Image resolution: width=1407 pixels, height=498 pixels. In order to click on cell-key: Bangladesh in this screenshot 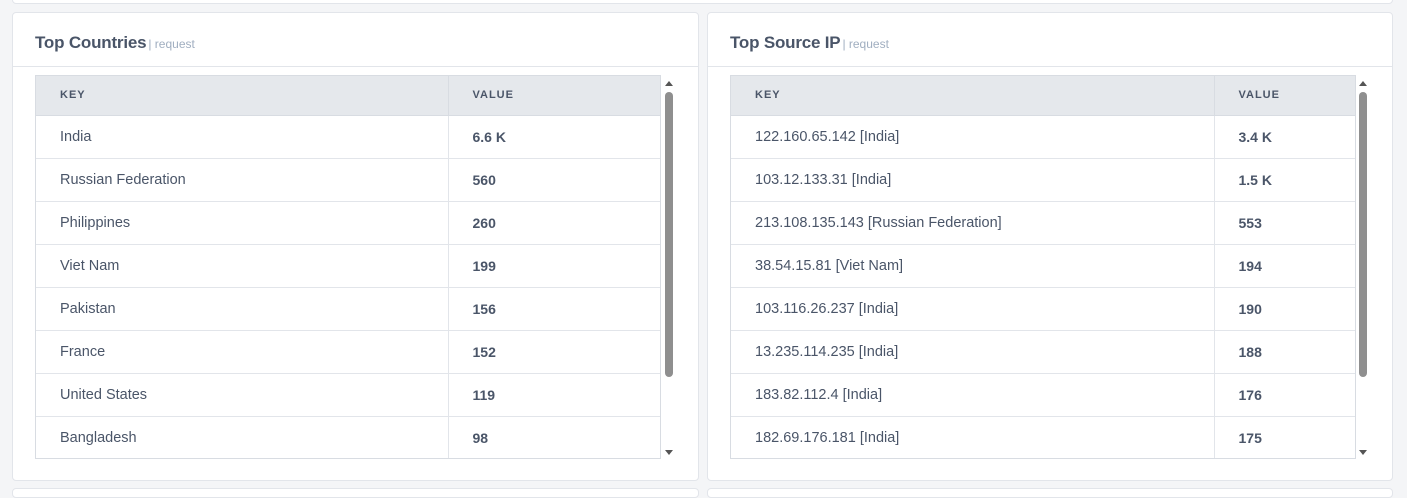, I will do `click(242, 437)`.